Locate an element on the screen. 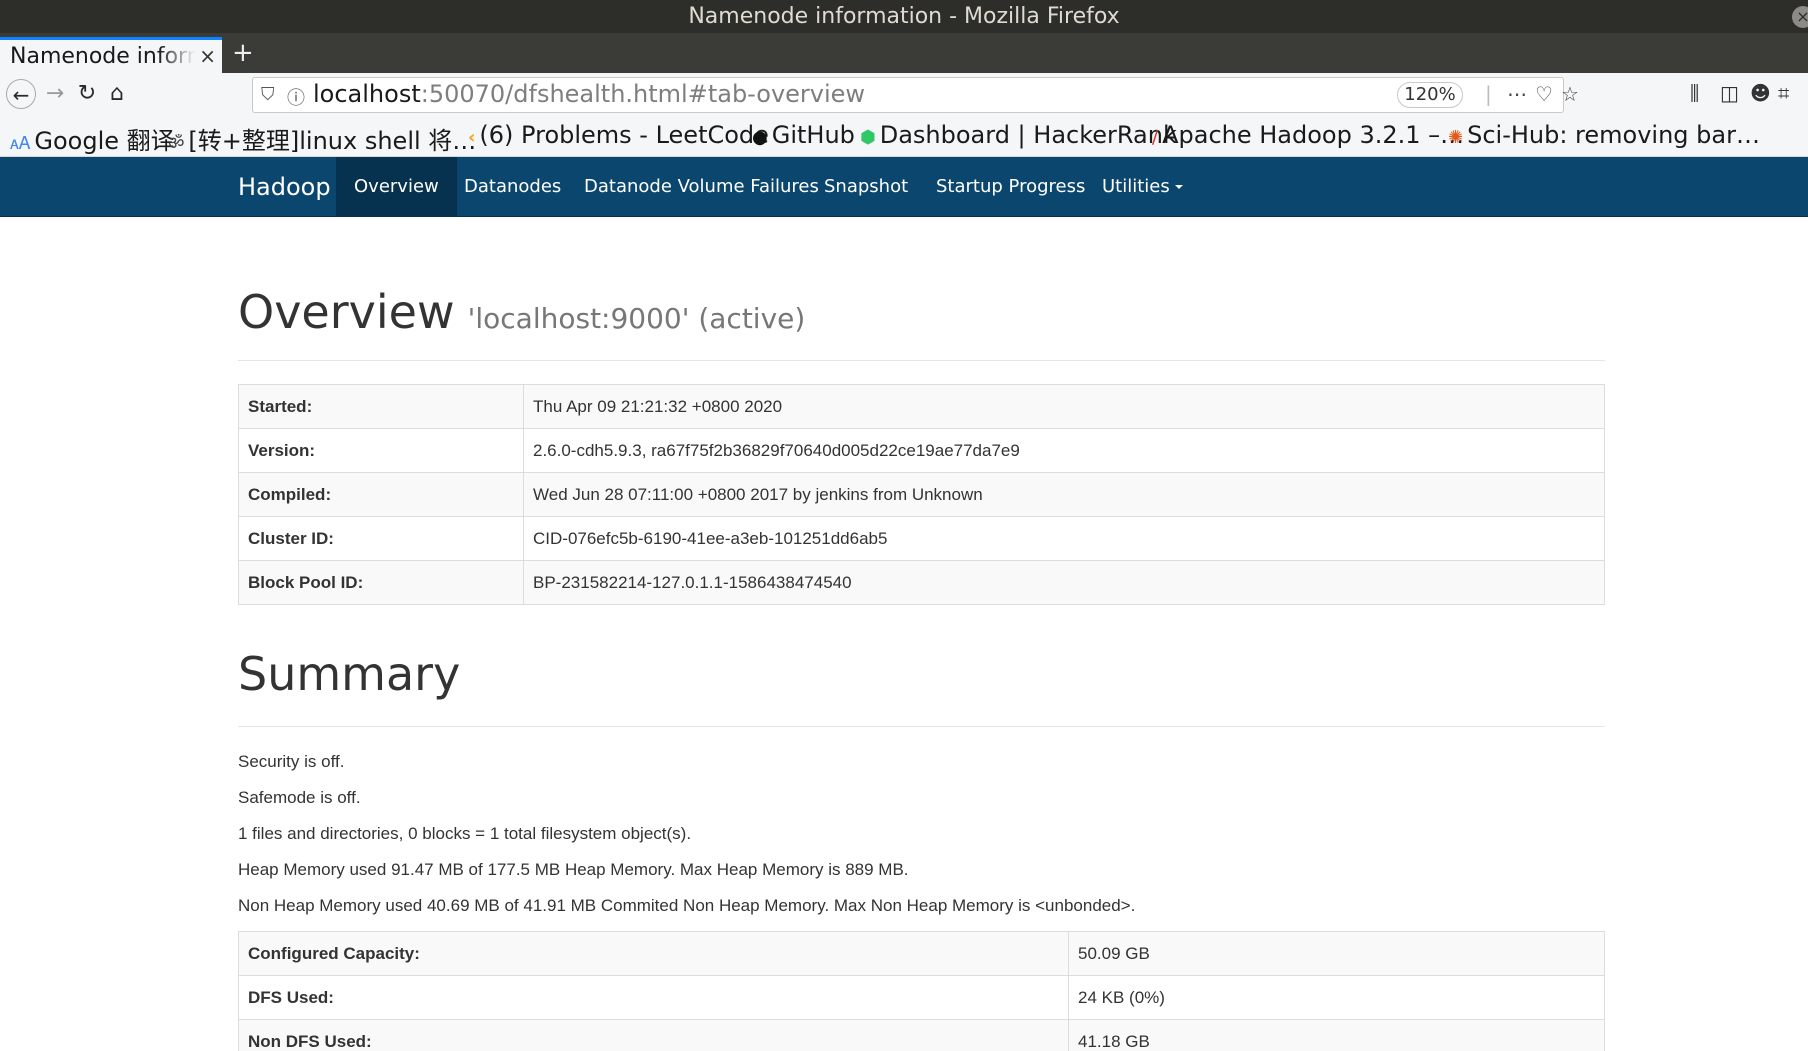 This screenshot has width=1808, height=1051. tab-close-icon: × is located at coordinates (207, 56).